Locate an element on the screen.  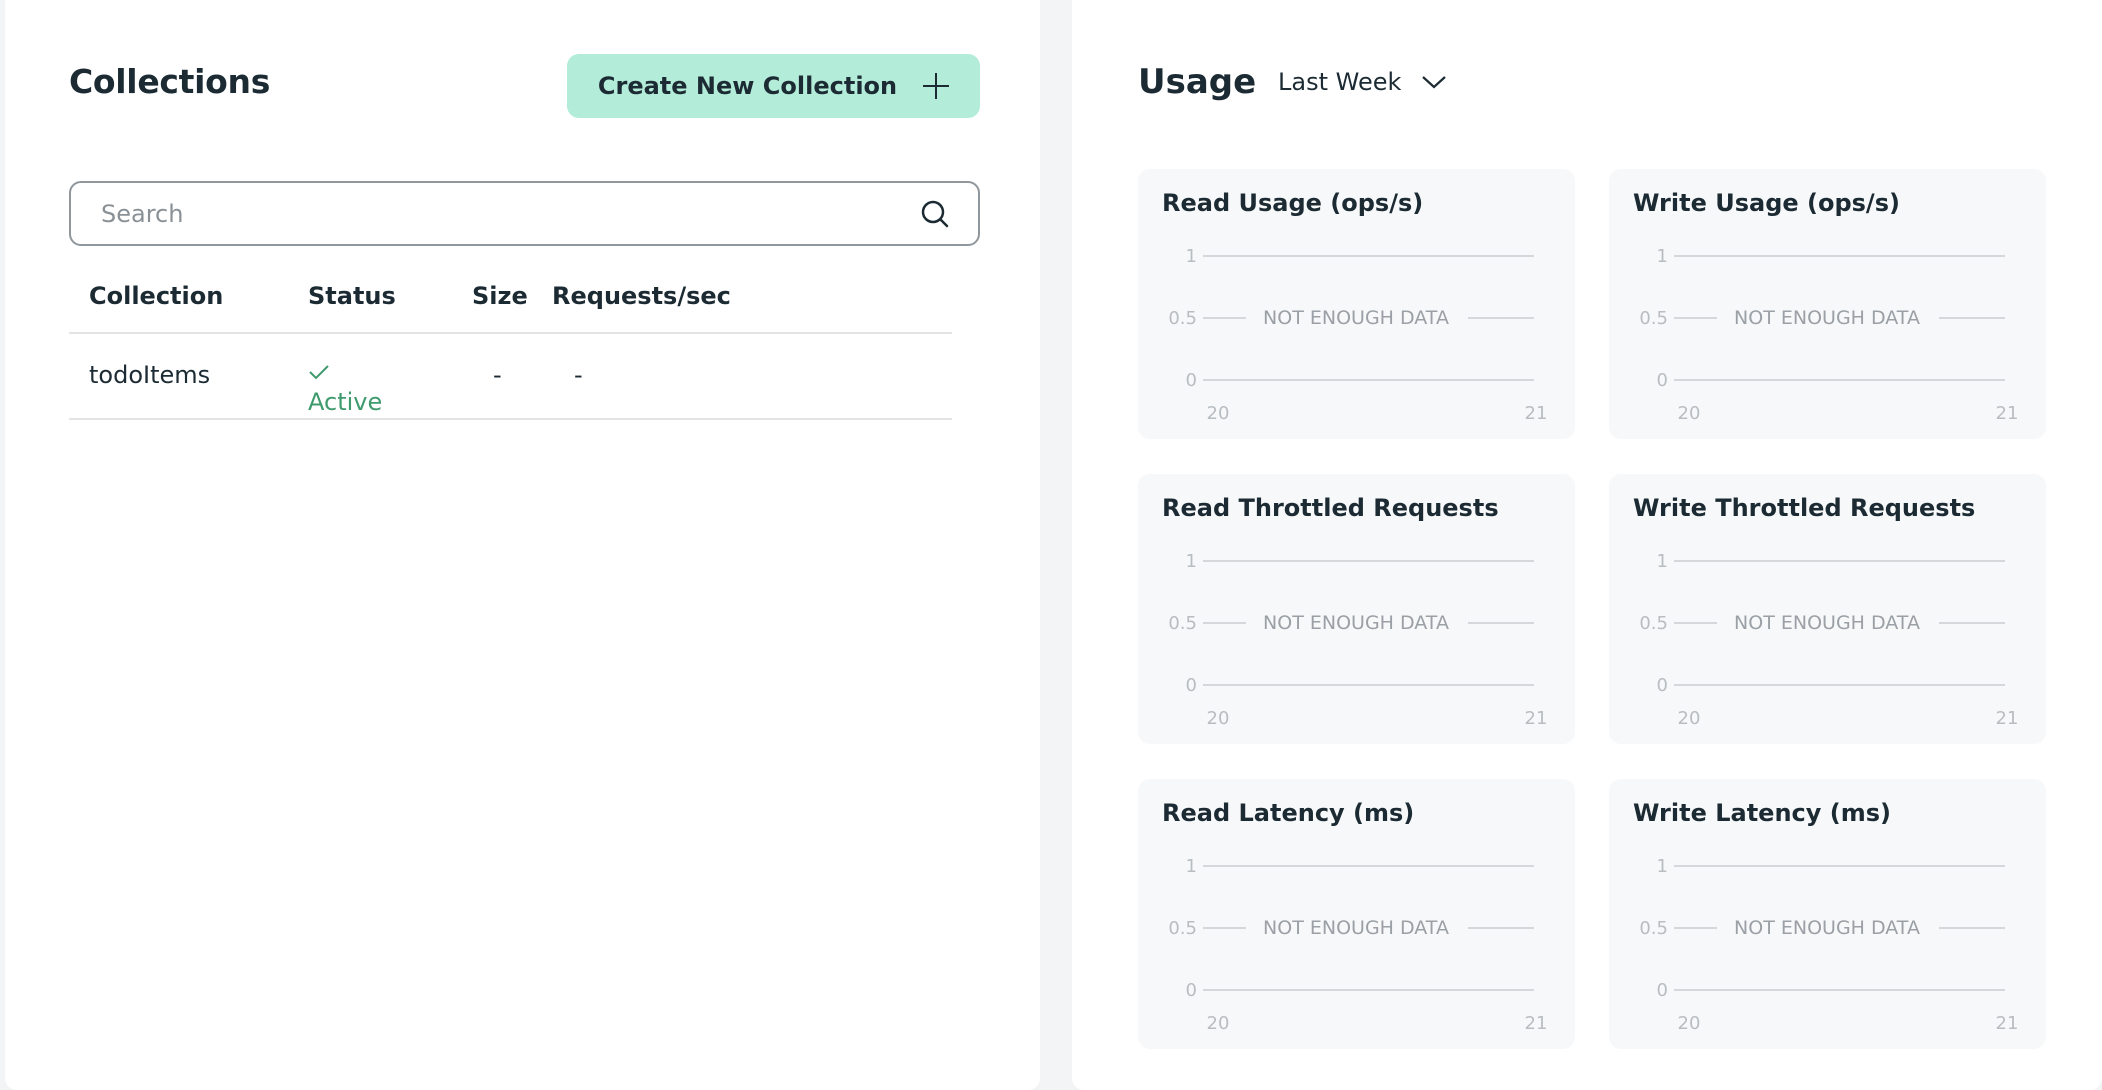
search-icon is located at coordinates (935, 214).